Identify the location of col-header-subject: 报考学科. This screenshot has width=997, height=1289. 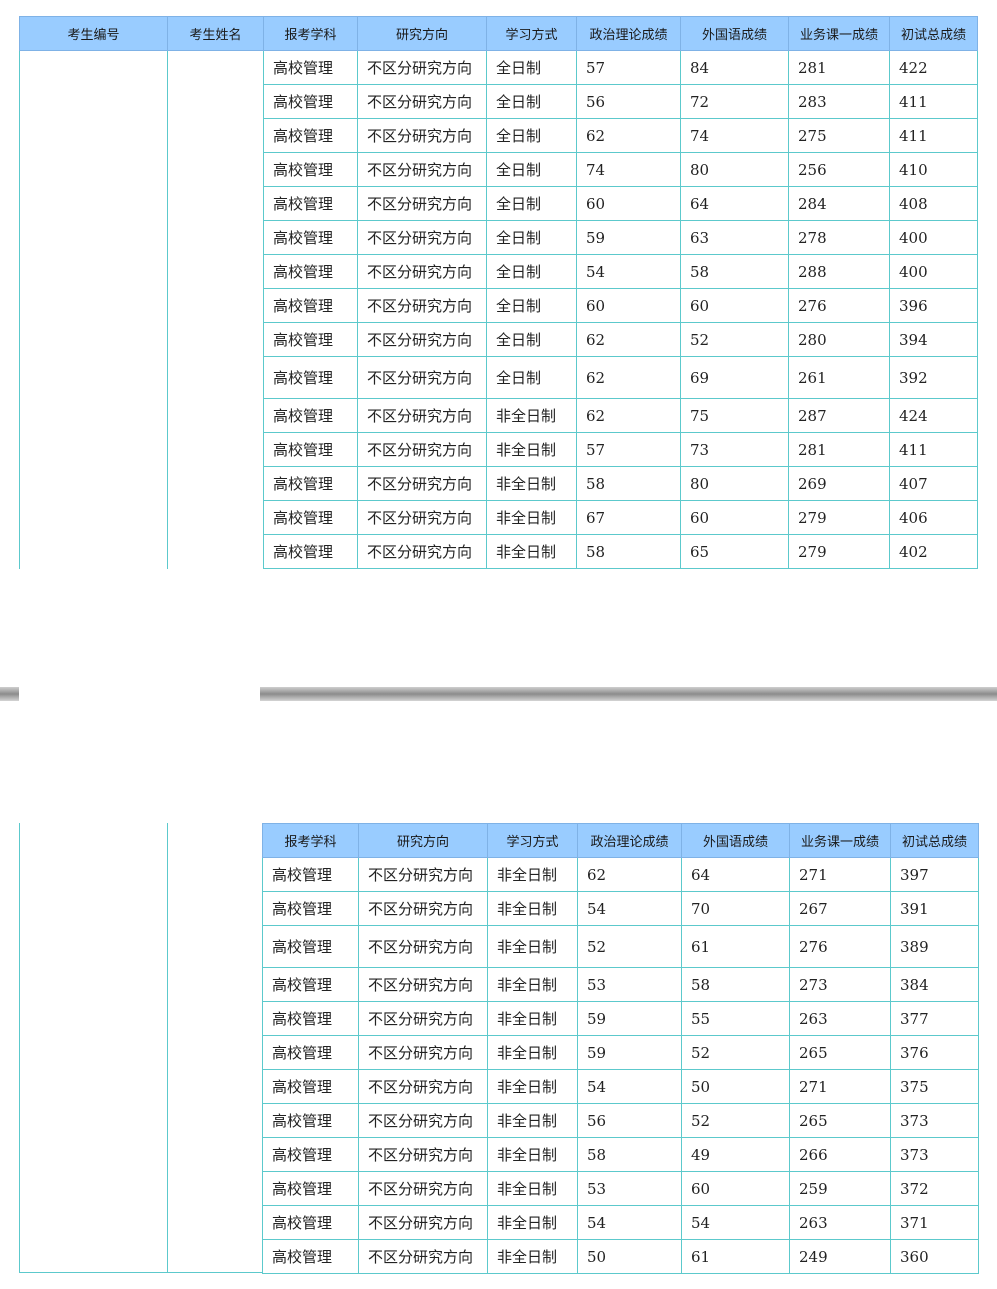
(310, 33).